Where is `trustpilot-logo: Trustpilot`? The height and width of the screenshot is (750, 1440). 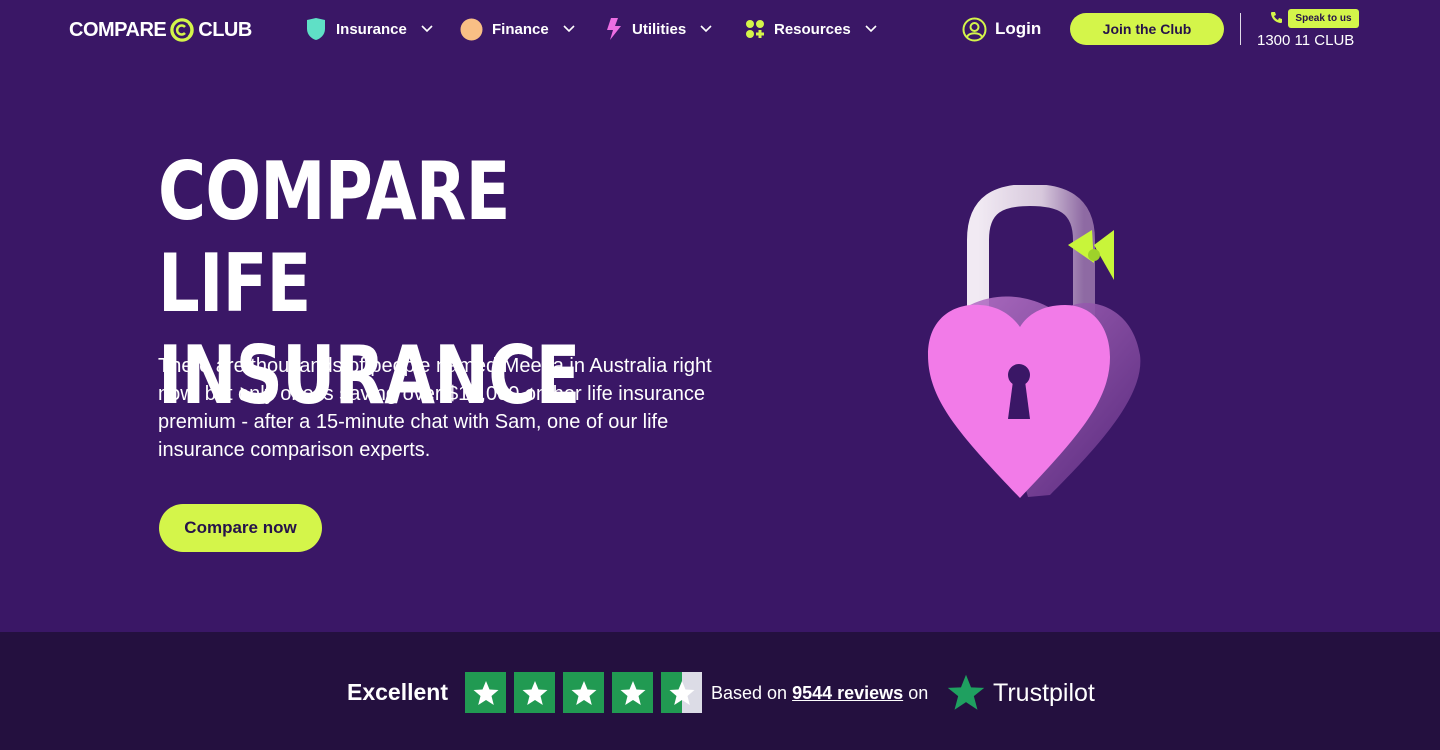
trustpilot-logo: Trustpilot is located at coordinates (1020, 693).